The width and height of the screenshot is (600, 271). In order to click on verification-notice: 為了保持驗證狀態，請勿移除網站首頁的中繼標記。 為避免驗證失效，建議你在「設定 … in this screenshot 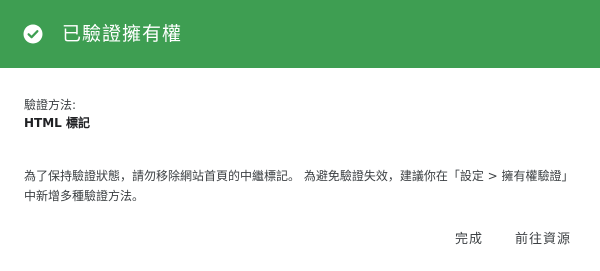, I will do `click(299, 186)`.